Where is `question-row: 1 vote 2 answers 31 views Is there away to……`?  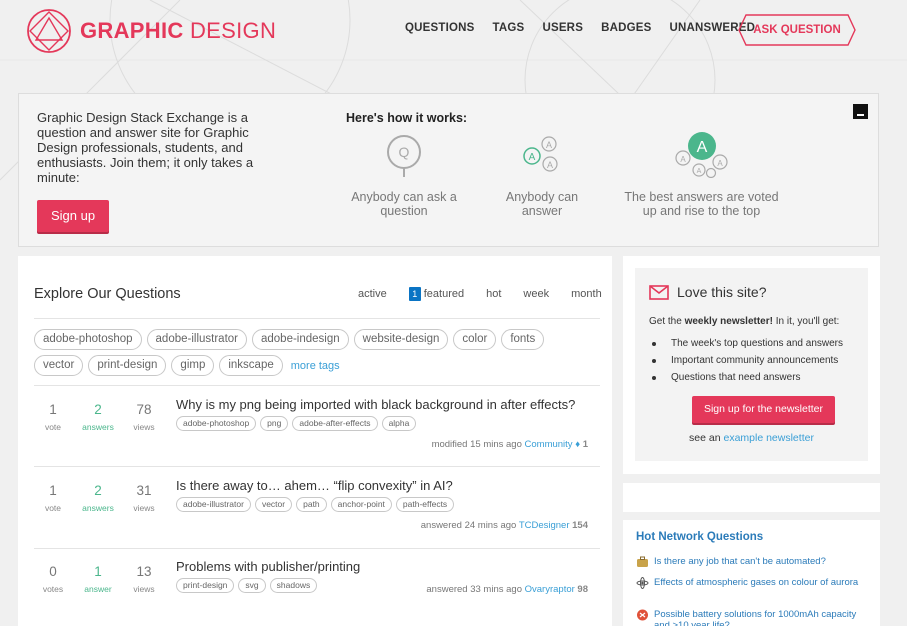 question-row: 1 vote 2 answers 31 views Is there away to…… is located at coordinates (315, 520).